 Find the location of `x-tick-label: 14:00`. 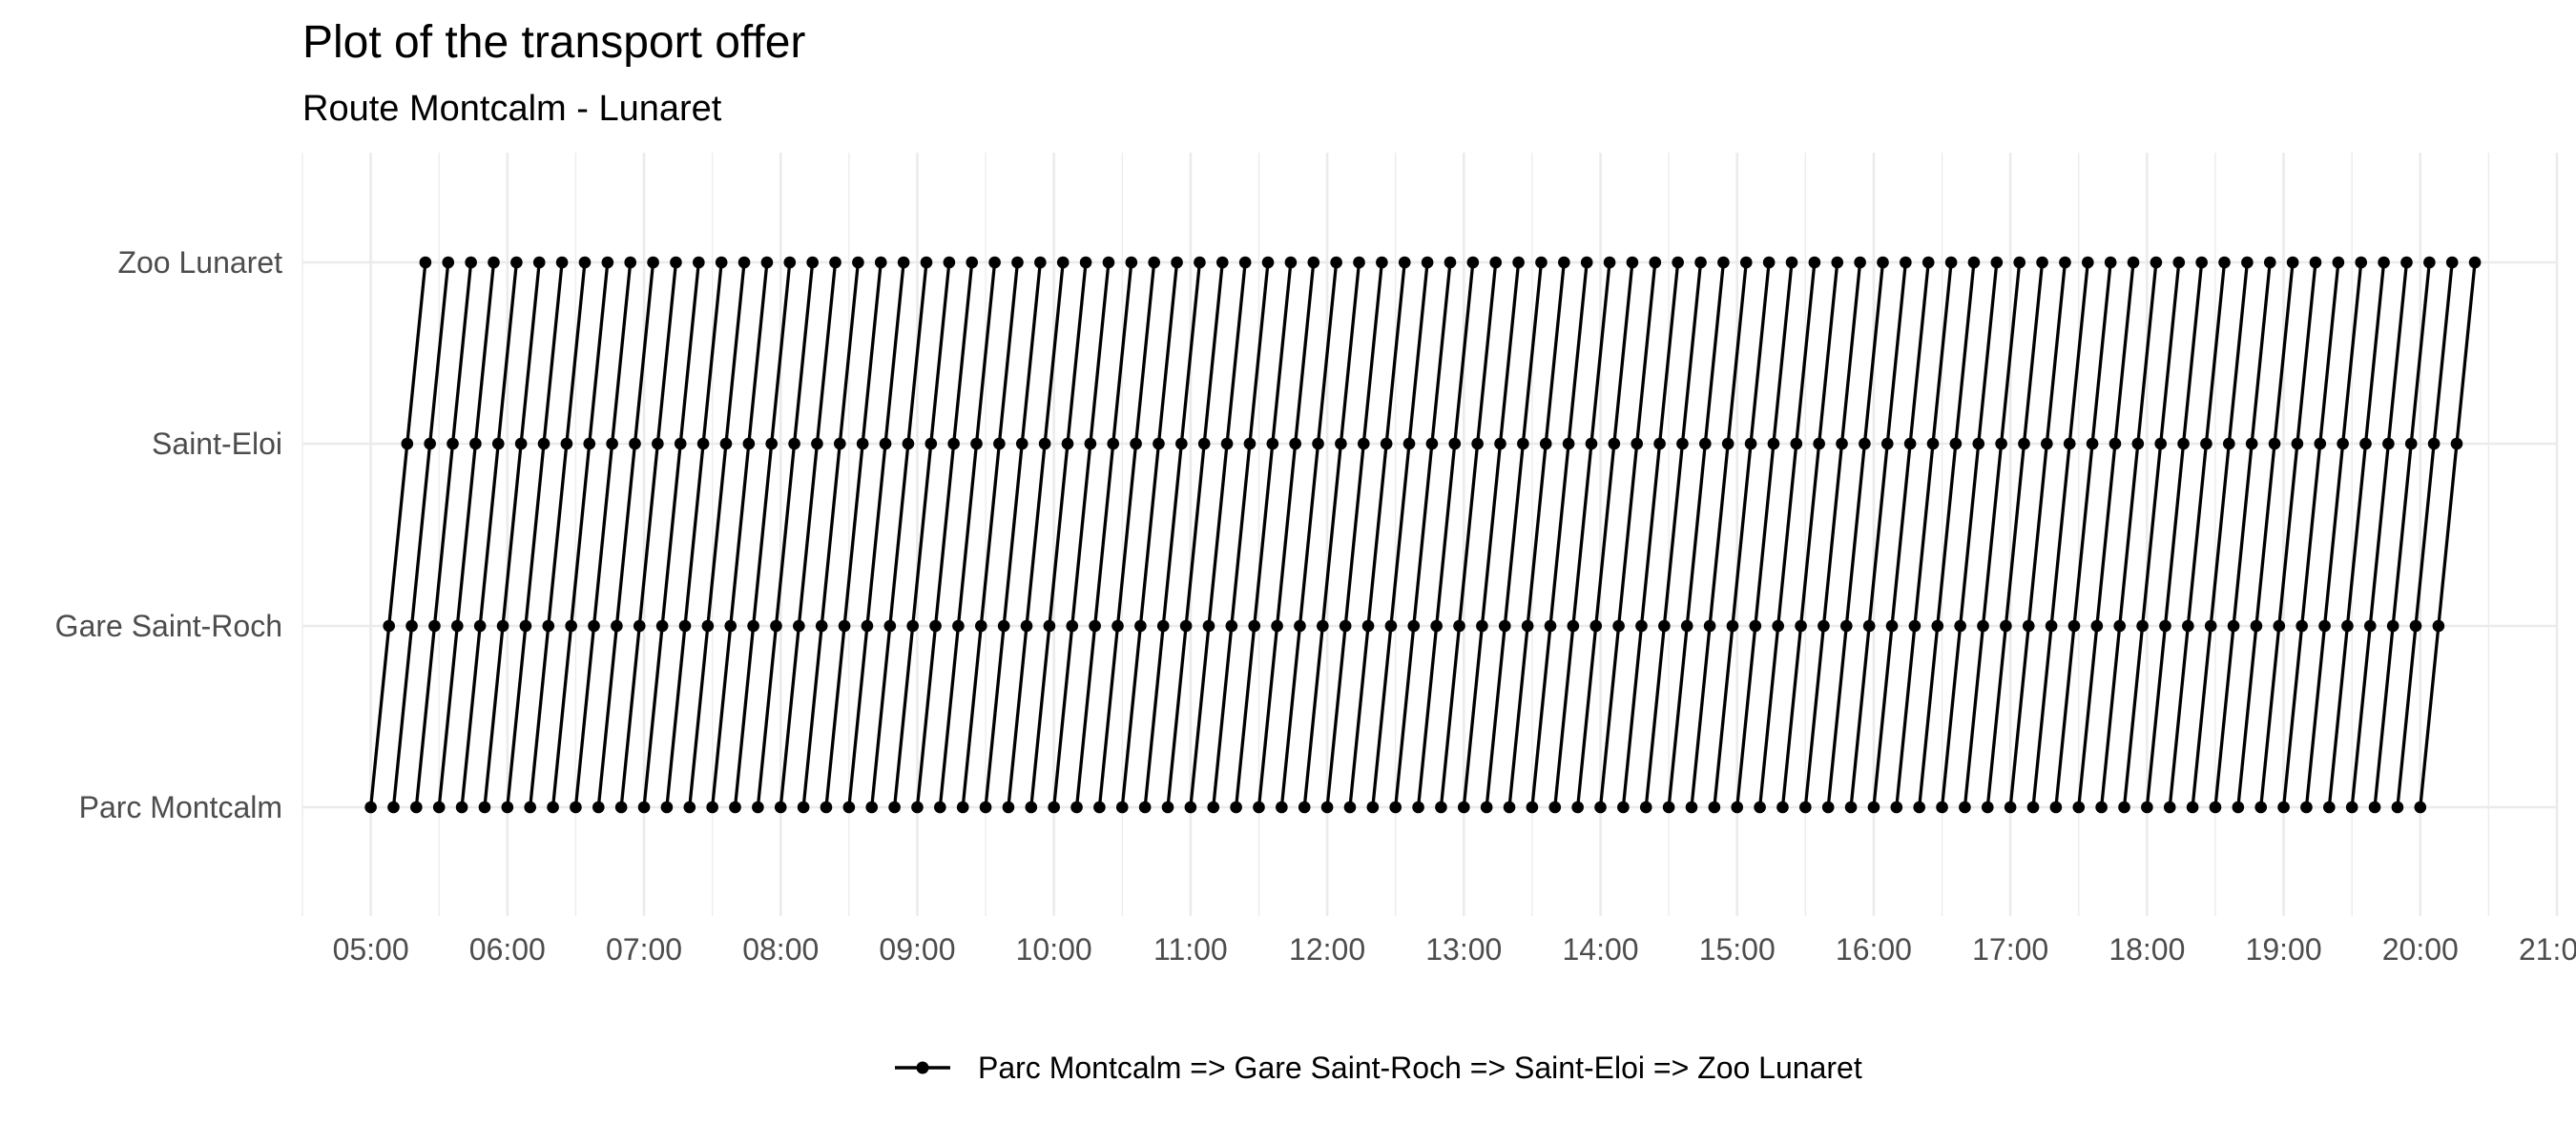

x-tick-label: 14:00 is located at coordinates (1600, 950).